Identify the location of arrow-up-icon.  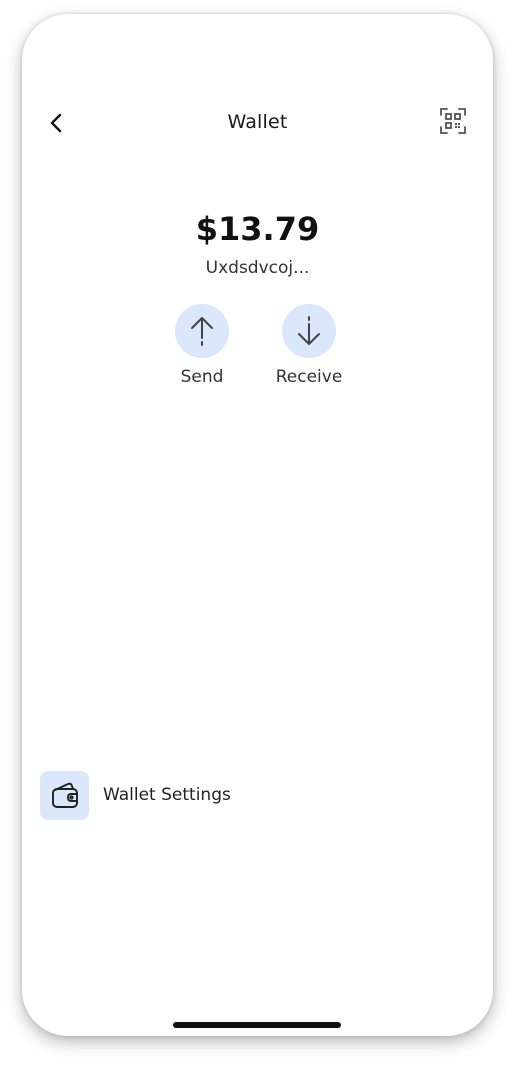
(202, 331).